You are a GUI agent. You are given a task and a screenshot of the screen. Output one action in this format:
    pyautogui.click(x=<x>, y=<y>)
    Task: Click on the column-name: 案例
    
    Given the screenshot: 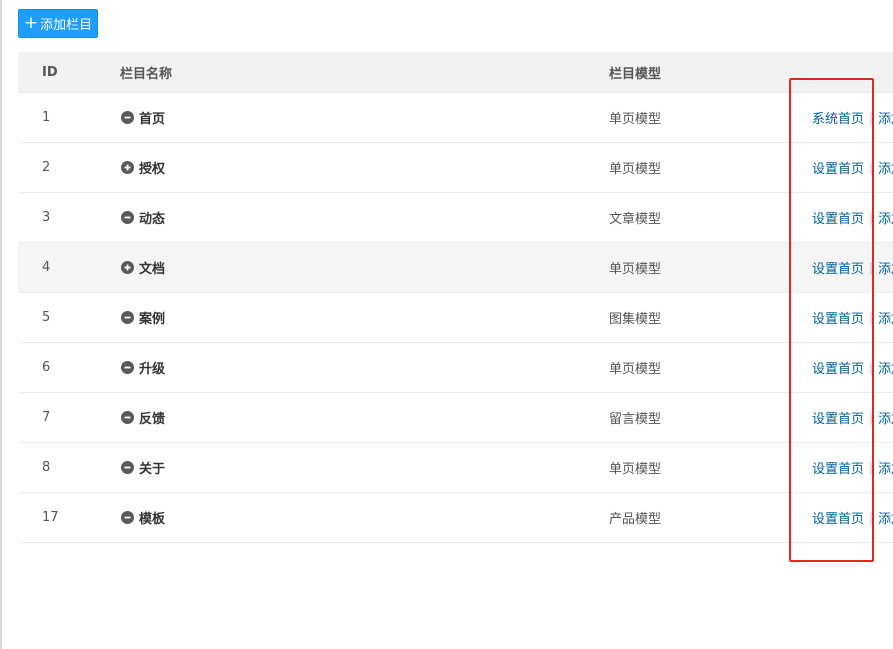 What is the action you would take?
    pyautogui.click(x=152, y=319)
    